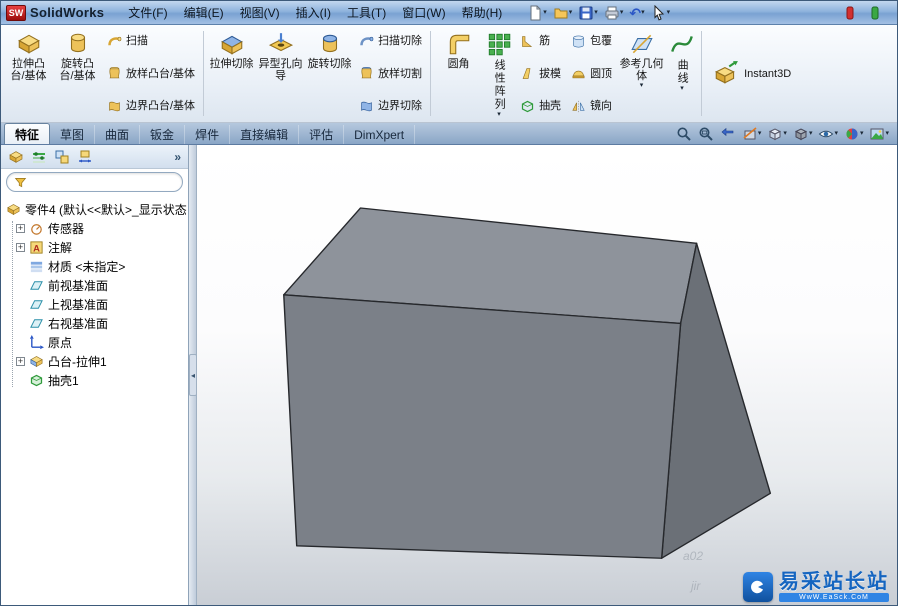  I want to click on tab-sketch: 草图, so click(73, 134).